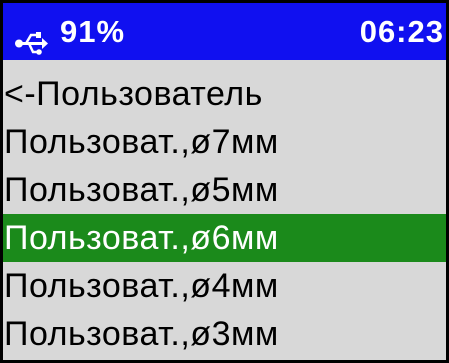  I want to click on clock: 06:23, so click(401, 31).